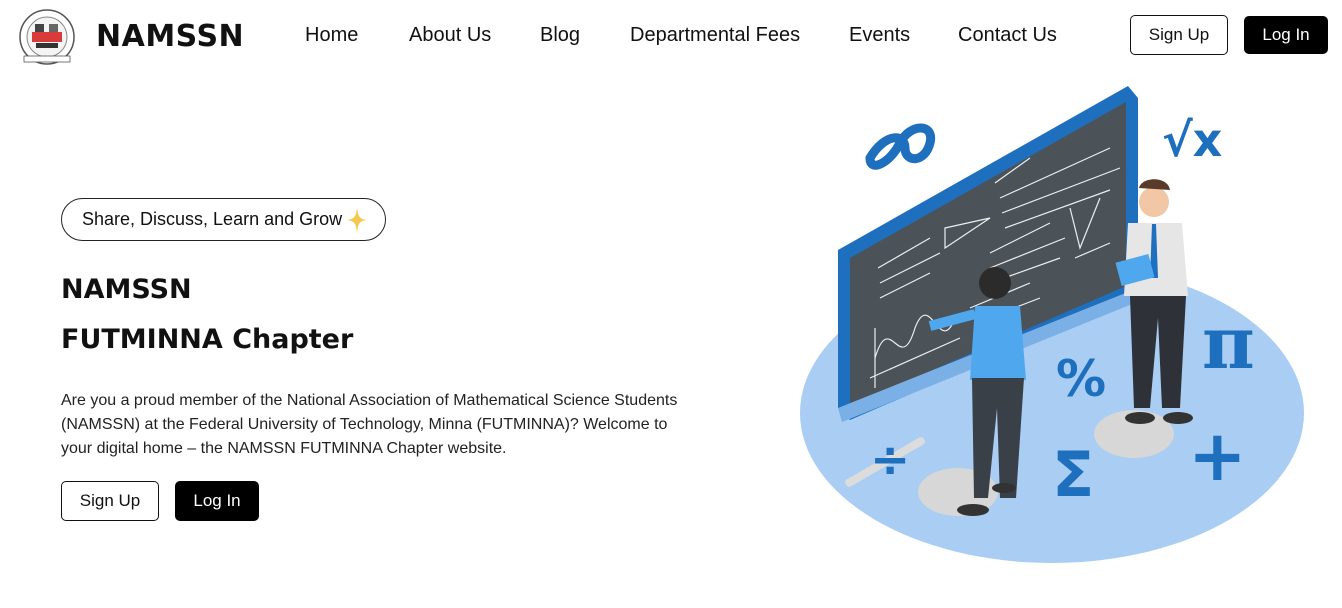 This screenshot has height=608, width=1342. What do you see at coordinates (110, 501) in the screenshot?
I see `hero-signup-button: Sign Up` at bounding box center [110, 501].